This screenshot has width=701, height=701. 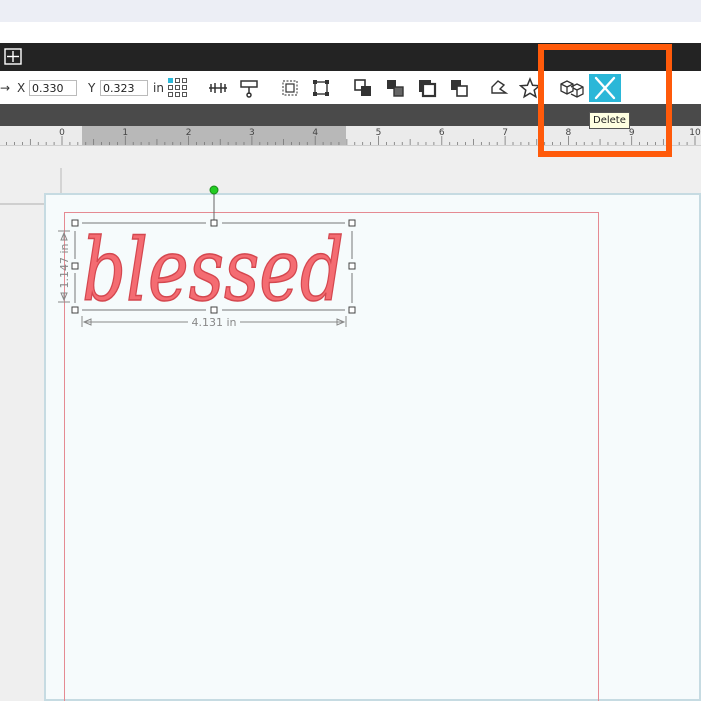 I want to click on height-dimension-label: 1.147 in, so click(x=64, y=265).